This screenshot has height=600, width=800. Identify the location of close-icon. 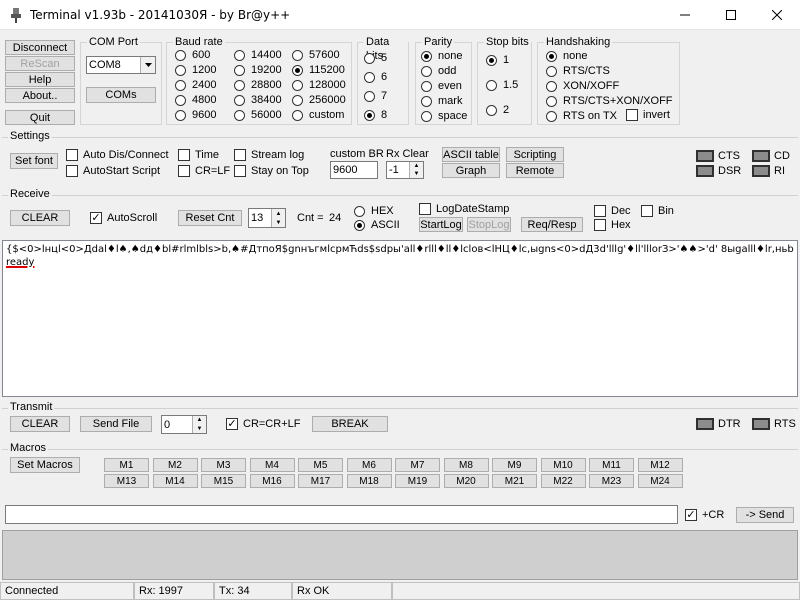
(777, 15).